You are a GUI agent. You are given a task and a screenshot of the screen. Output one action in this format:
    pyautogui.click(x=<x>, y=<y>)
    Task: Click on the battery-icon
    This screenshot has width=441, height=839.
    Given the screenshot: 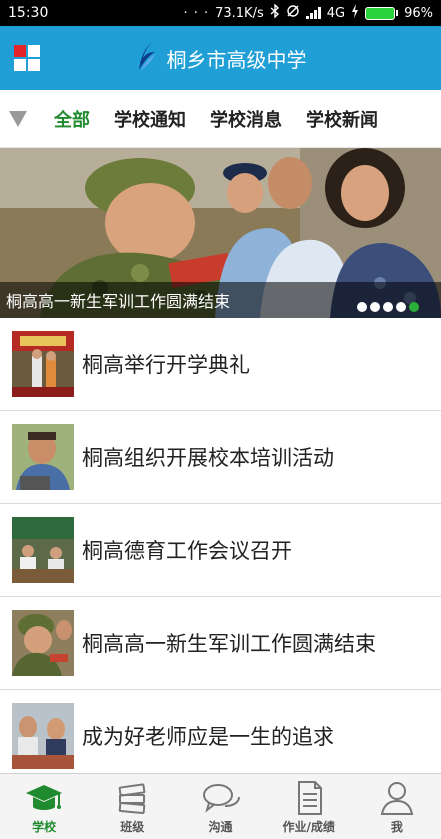 What is the action you would take?
    pyautogui.click(x=382, y=13)
    